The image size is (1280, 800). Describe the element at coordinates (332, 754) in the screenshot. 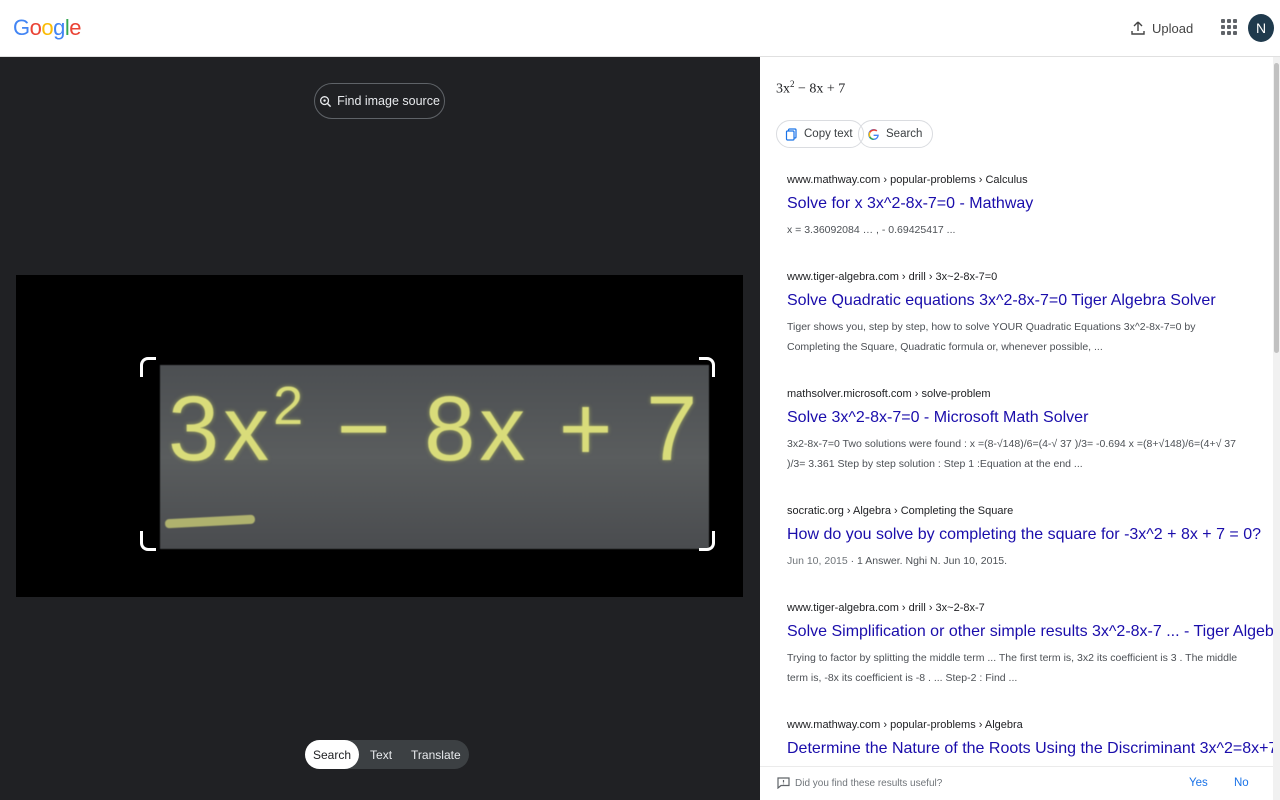

I see `tab-search: Search` at that location.